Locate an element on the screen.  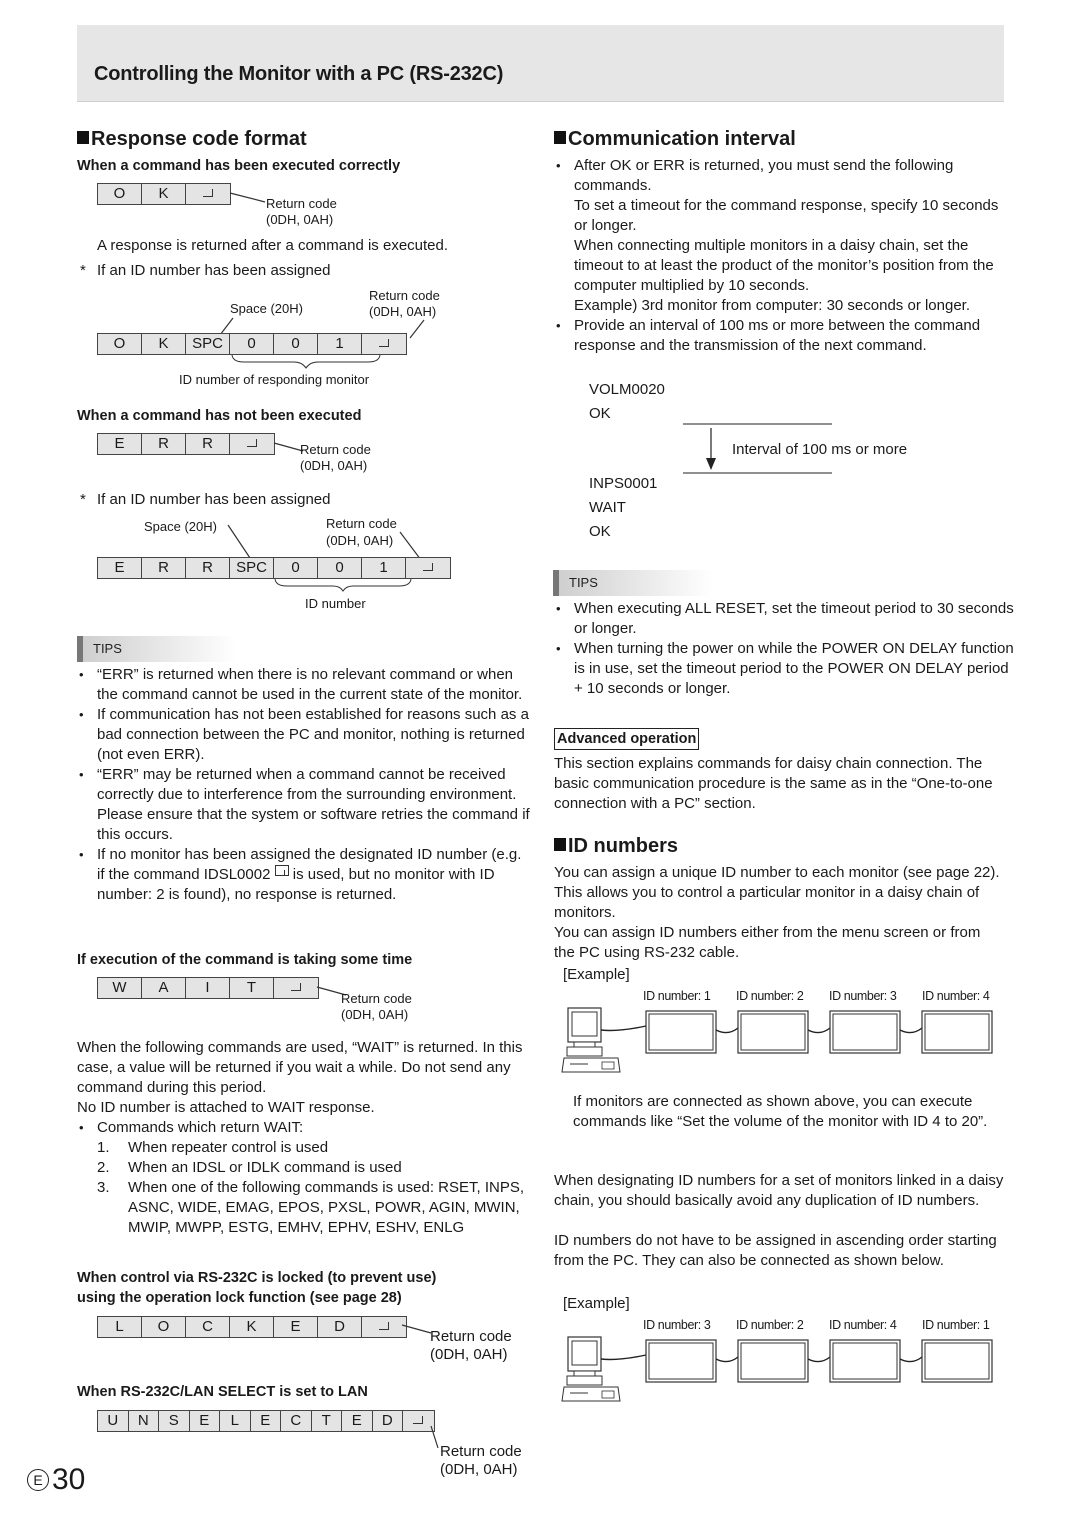
wait-bullet: Commands which return WAIT: is located at coordinates (307, 1128).